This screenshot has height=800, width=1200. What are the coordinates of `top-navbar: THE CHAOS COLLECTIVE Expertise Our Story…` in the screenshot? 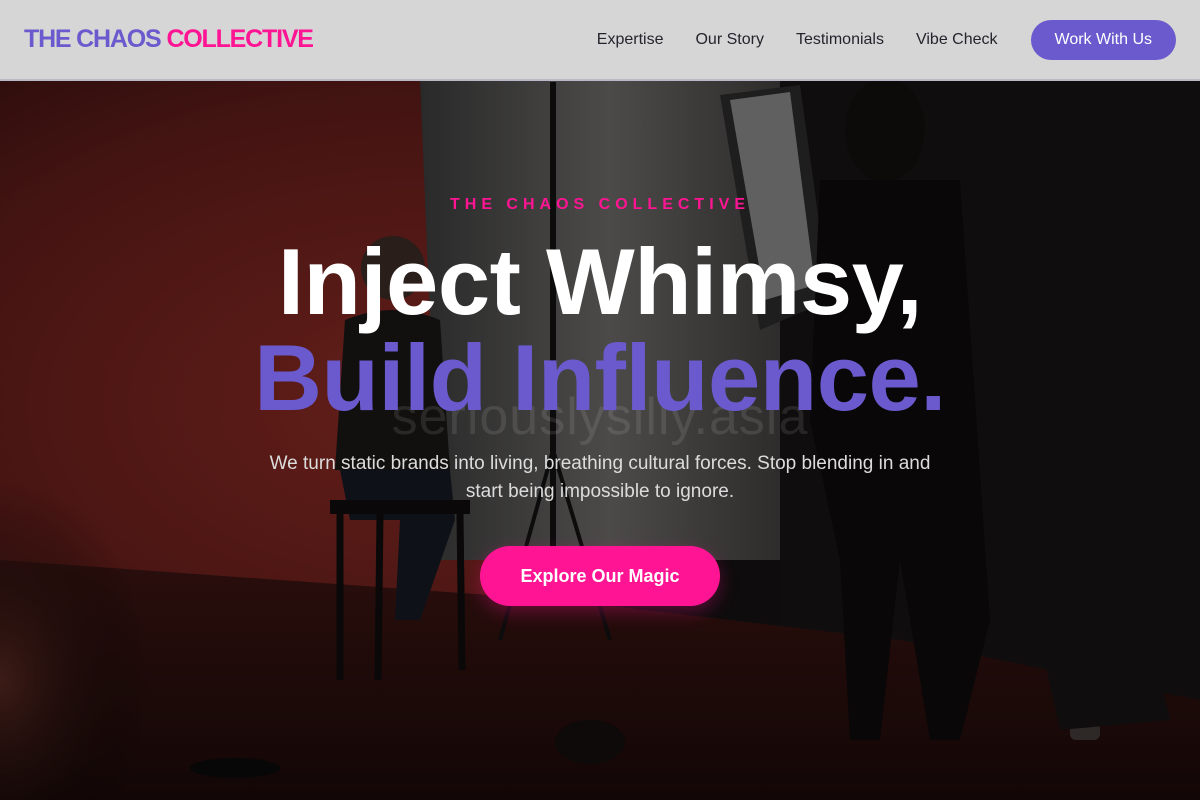 It's located at (600, 40).